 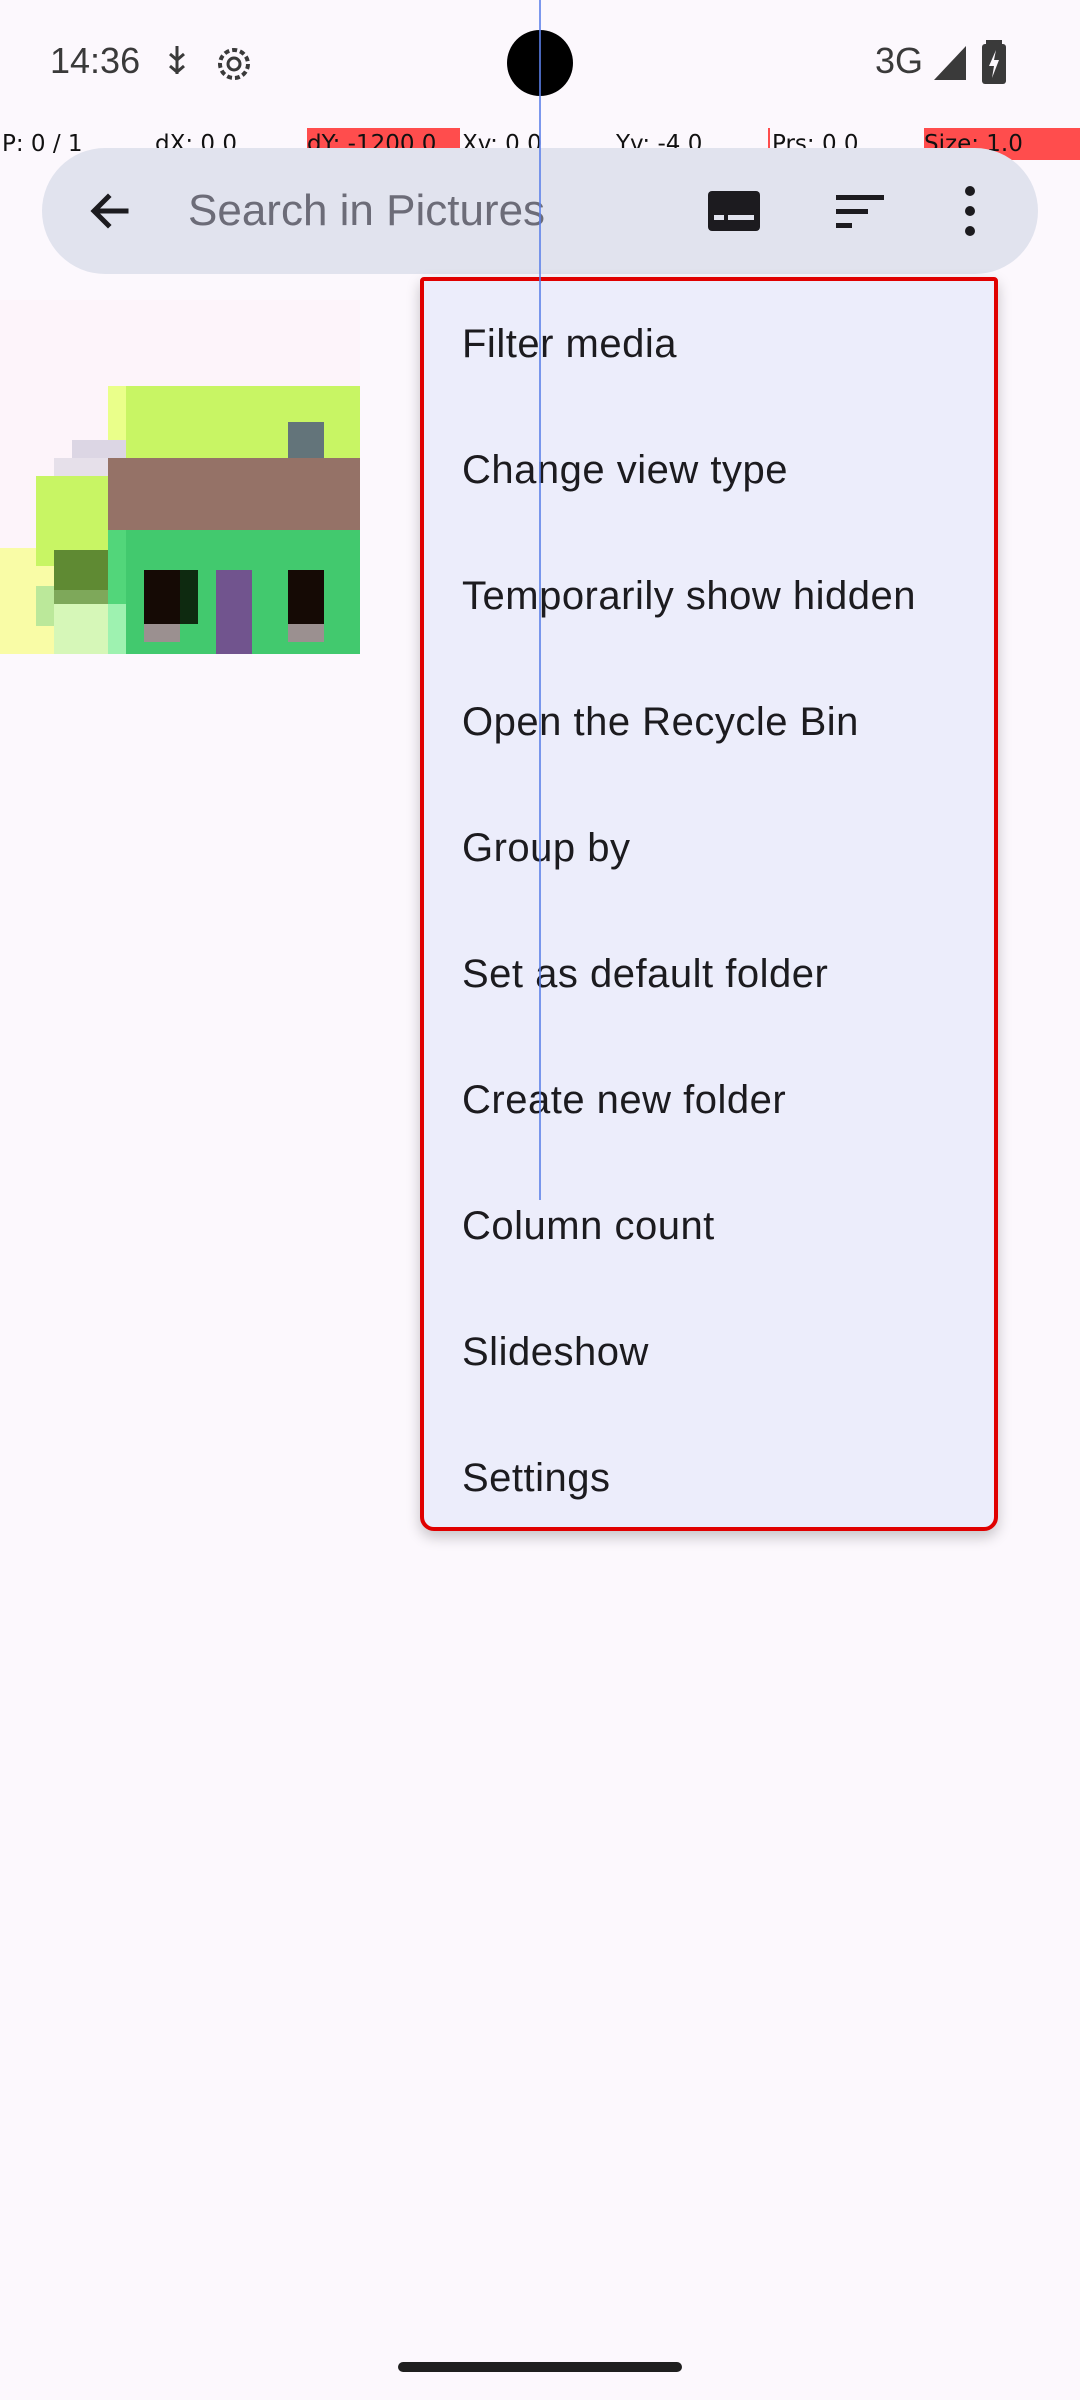 I want to click on search-input, so click(x=428, y=211).